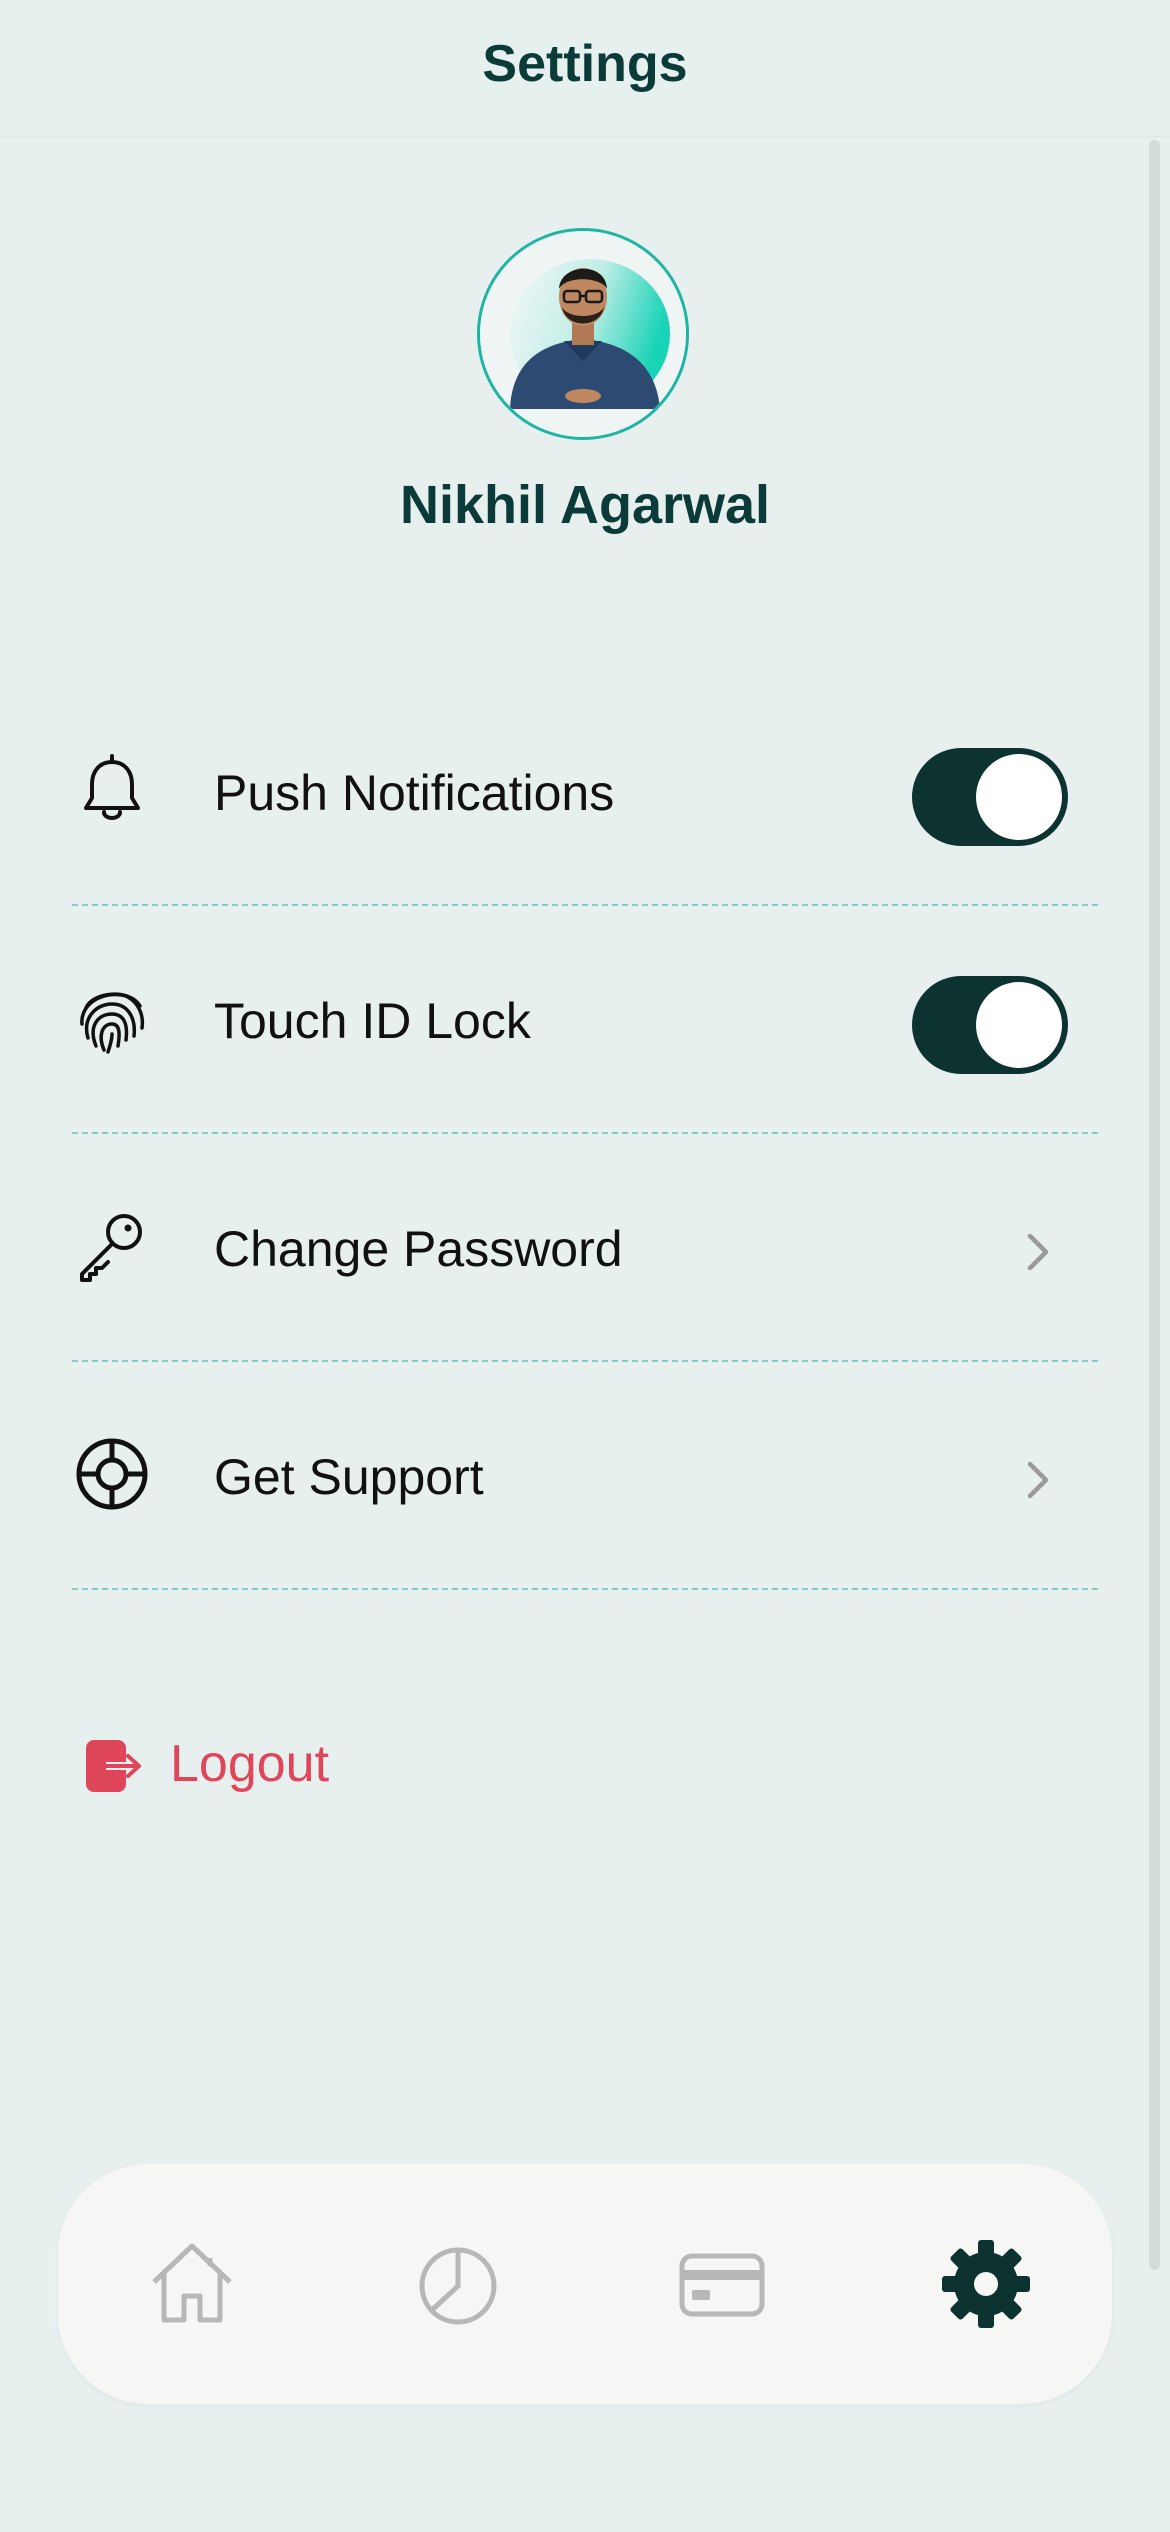 This screenshot has width=1170, height=2532. I want to click on scrollbar, so click(1154, 1205).